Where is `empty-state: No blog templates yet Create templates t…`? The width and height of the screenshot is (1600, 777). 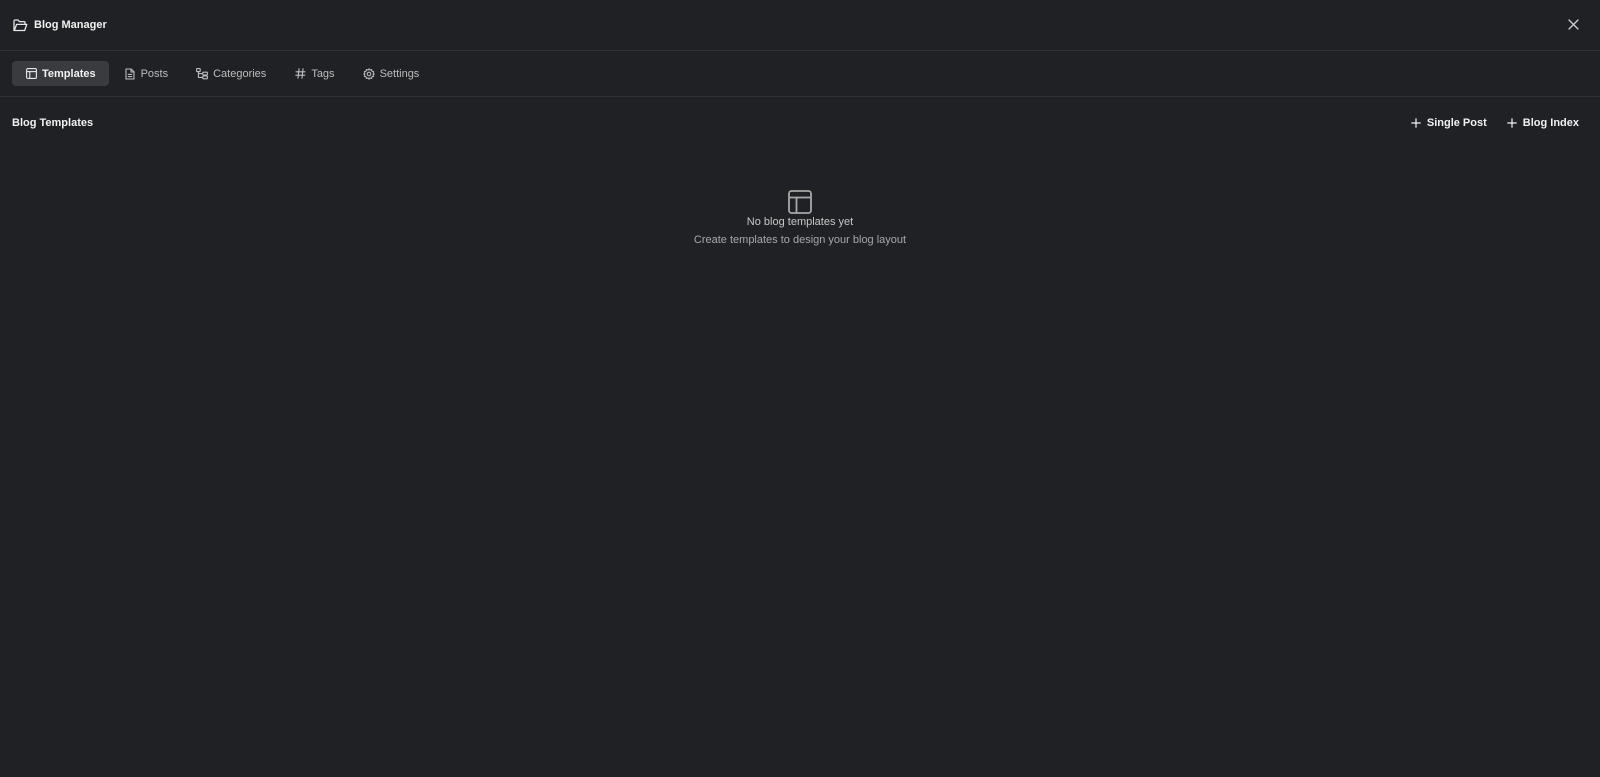
empty-state: No blog templates yet Create templates t… is located at coordinates (800, 218).